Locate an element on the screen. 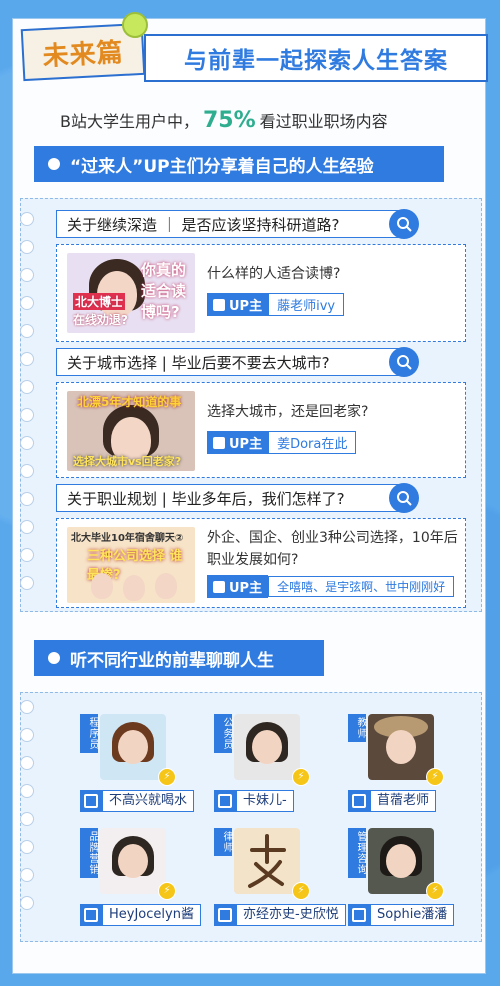 The height and width of the screenshot is (986, 500). person-card: 教师 ⚡ 苜蓿老师 is located at coordinates (413, 770).